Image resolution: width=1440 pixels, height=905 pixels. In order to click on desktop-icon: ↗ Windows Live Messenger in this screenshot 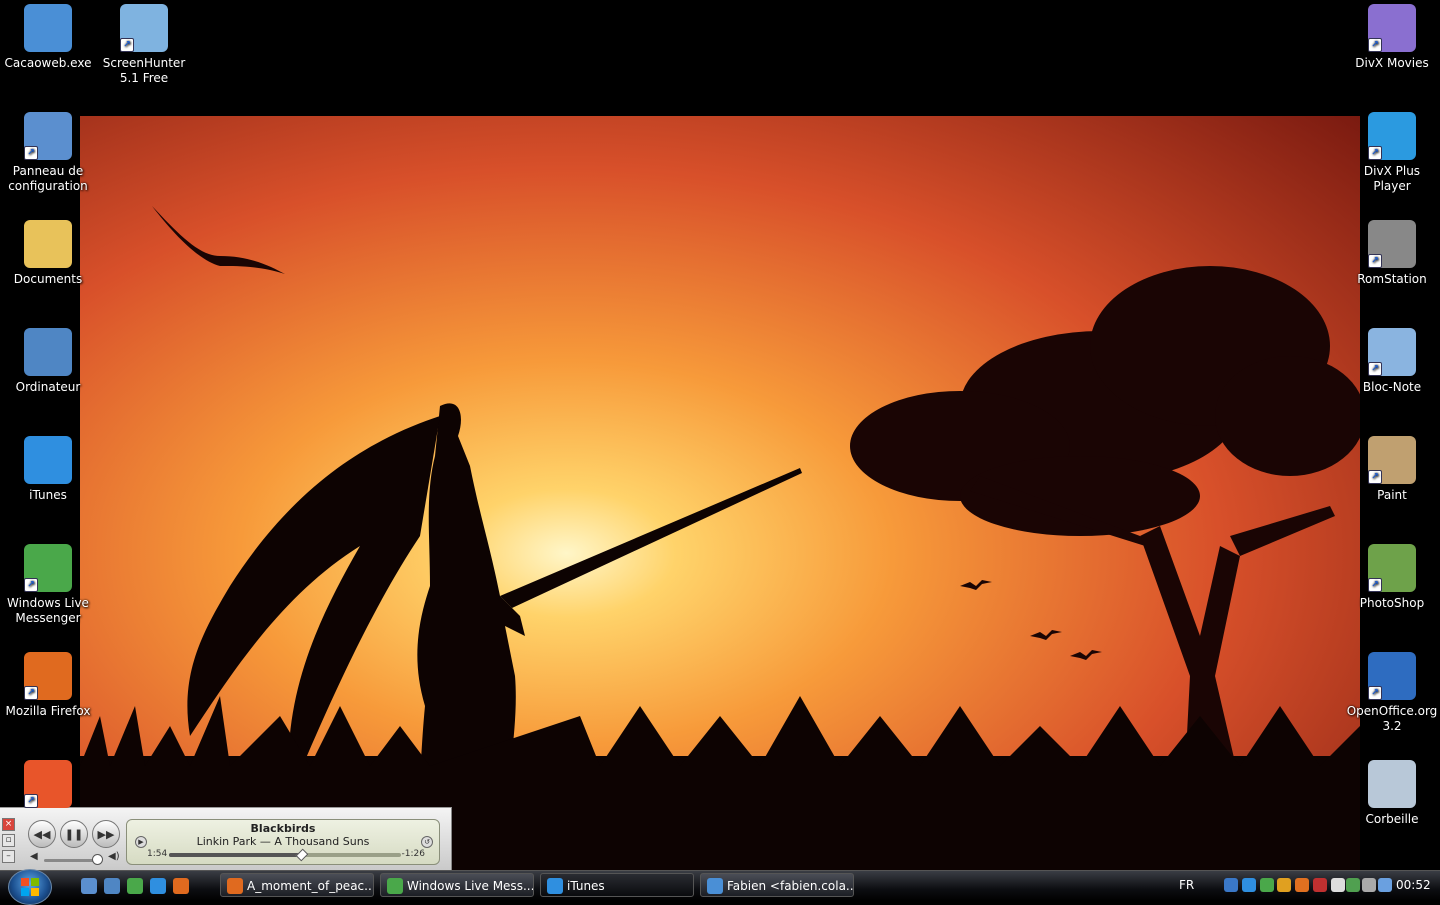, I will do `click(48, 585)`.